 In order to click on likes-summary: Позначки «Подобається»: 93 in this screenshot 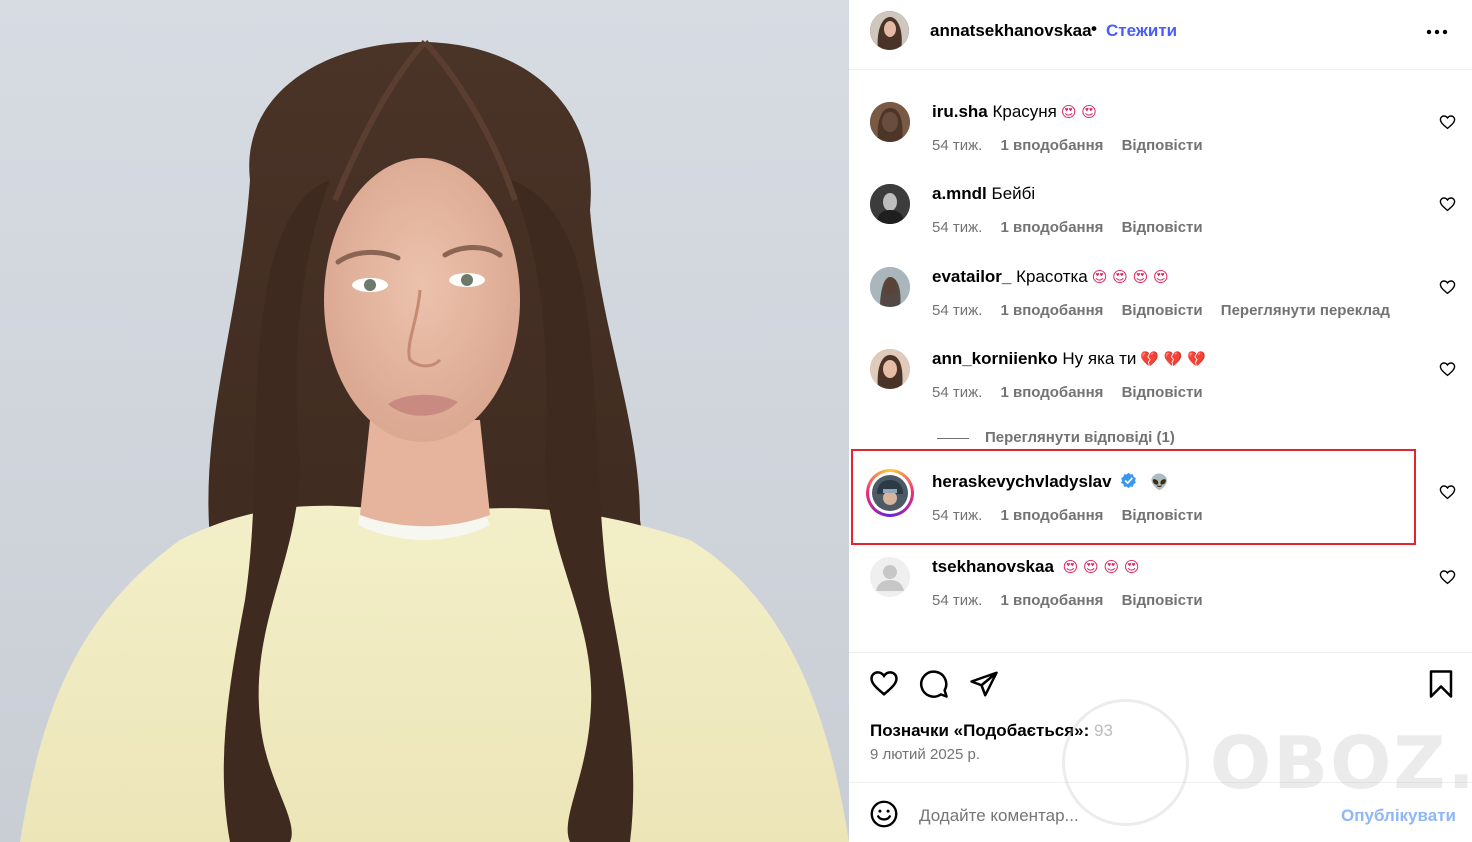, I will do `click(991, 731)`.